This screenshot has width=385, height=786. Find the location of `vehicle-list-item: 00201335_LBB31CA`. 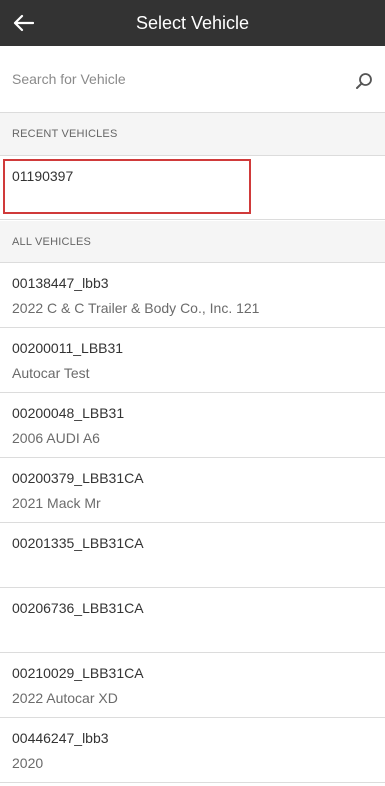

vehicle-list-item: 00201335_LBB31CA is located at coordinates (192, 555).